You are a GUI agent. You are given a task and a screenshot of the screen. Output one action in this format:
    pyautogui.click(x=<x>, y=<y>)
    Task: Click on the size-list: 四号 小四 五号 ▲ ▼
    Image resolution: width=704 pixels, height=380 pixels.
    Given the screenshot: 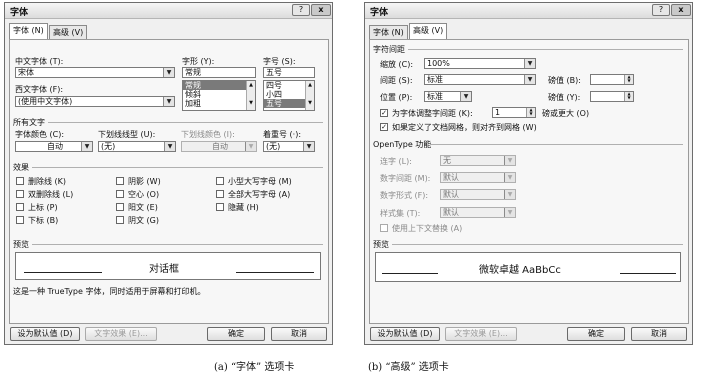 What is the action you would take?
    pyautogui.click(x=289, y=95)
    